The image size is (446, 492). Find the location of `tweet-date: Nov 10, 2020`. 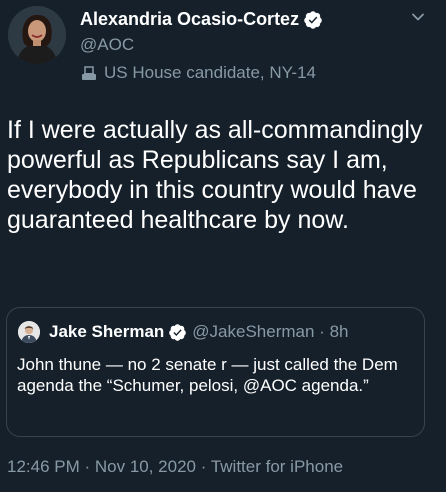

tweet-date: Nov 10, 2020 is located at coordinates (145, 466).